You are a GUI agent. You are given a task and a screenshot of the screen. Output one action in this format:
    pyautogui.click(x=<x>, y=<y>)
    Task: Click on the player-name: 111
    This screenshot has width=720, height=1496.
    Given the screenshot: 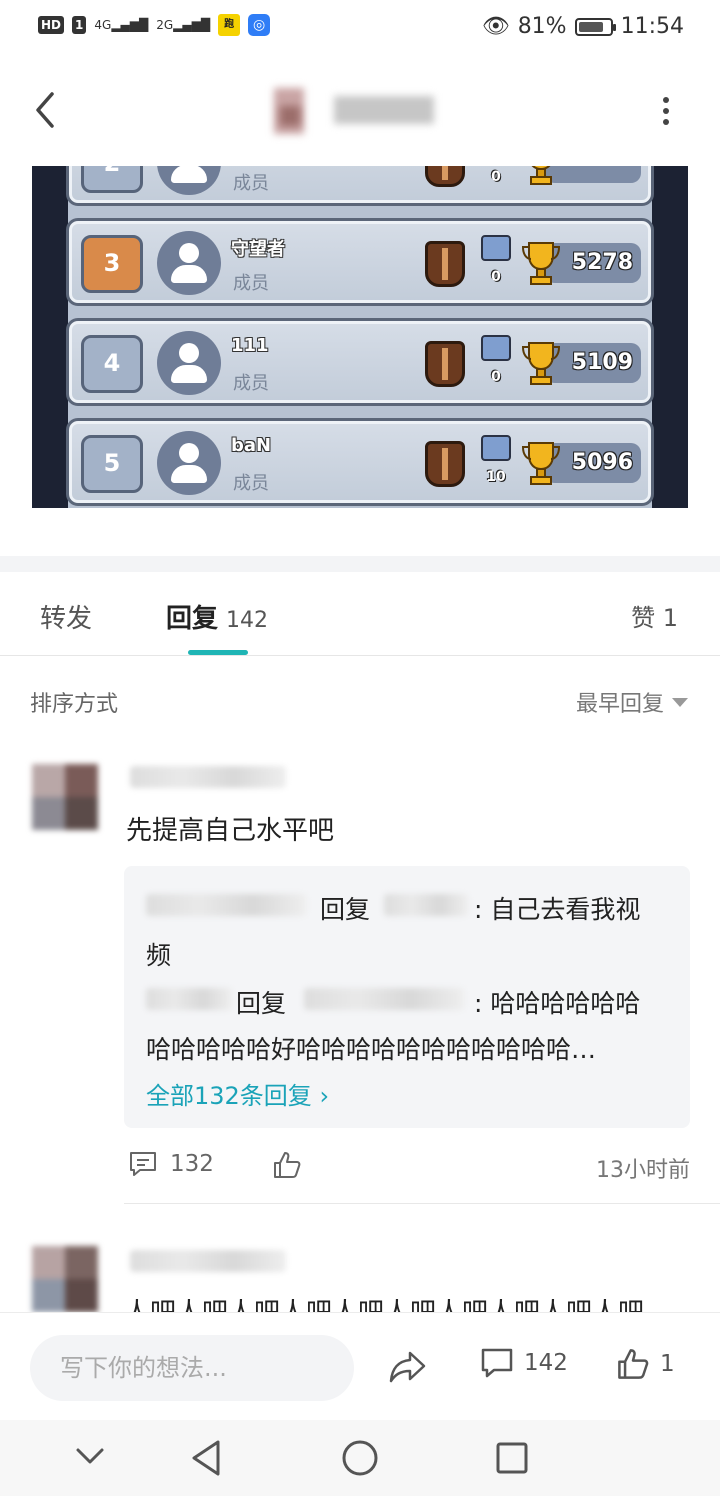 What is the action you would take?
    pyautogui.click(x=250, y=345)
    